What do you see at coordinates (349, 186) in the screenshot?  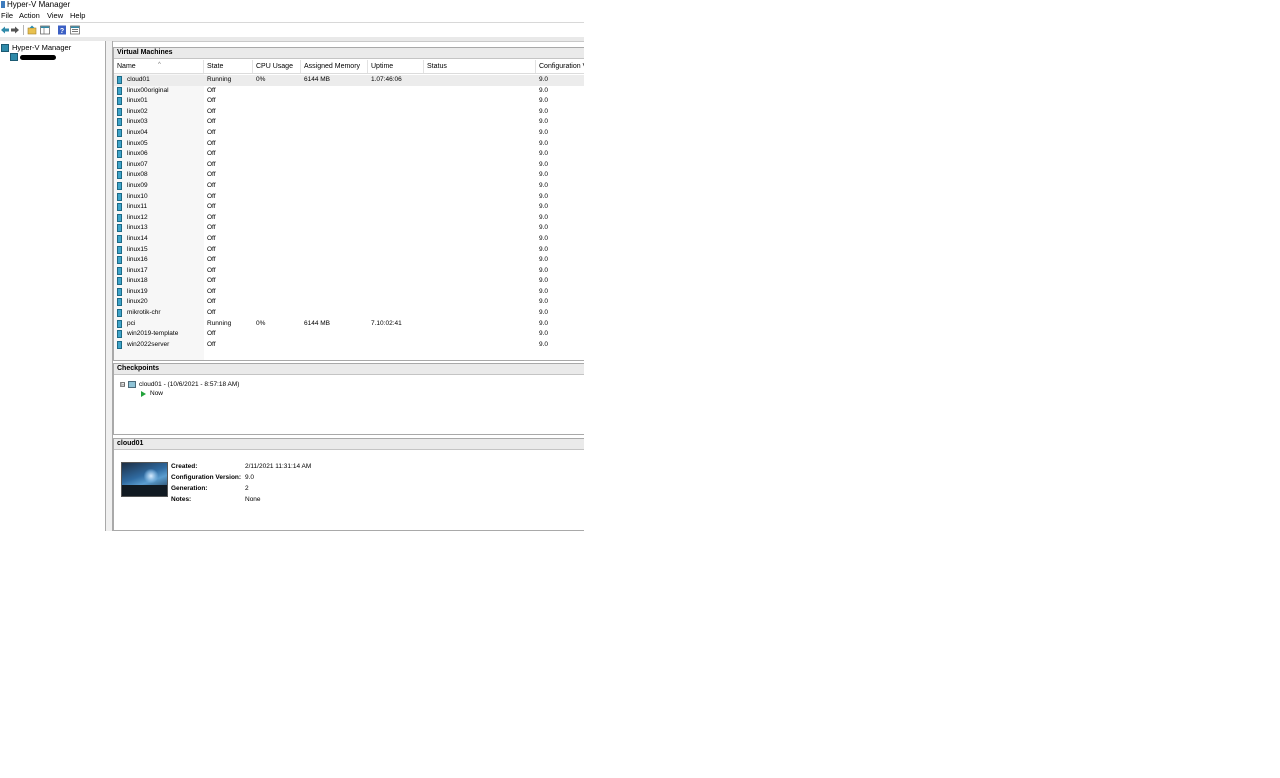 I see `vm-row: linux09 Off 9.0` at bounding box center [349, 186].